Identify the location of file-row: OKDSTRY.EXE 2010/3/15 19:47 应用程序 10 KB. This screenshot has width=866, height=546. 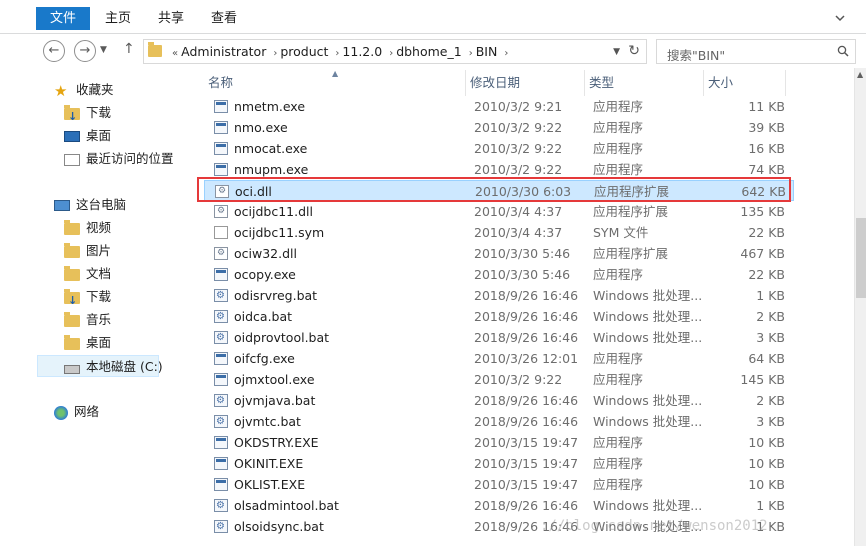
(499, 442).